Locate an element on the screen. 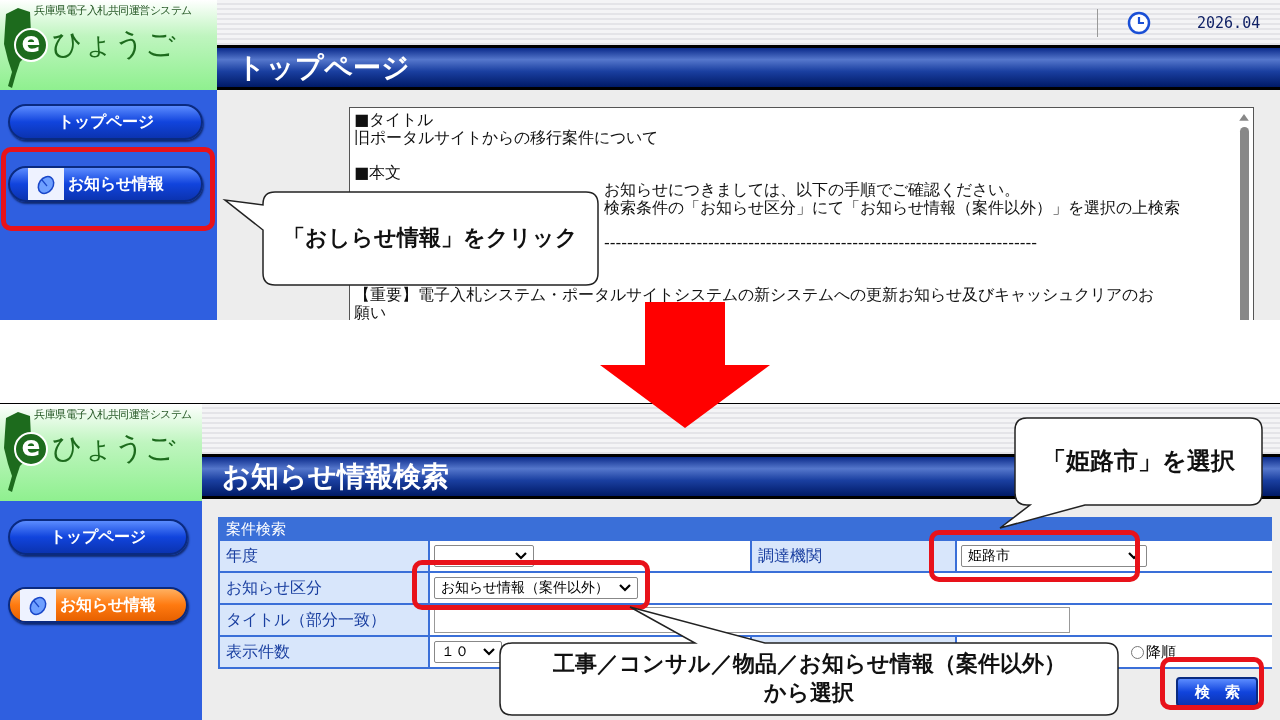  down-arrow-icon is located at coordinates (685, 365).